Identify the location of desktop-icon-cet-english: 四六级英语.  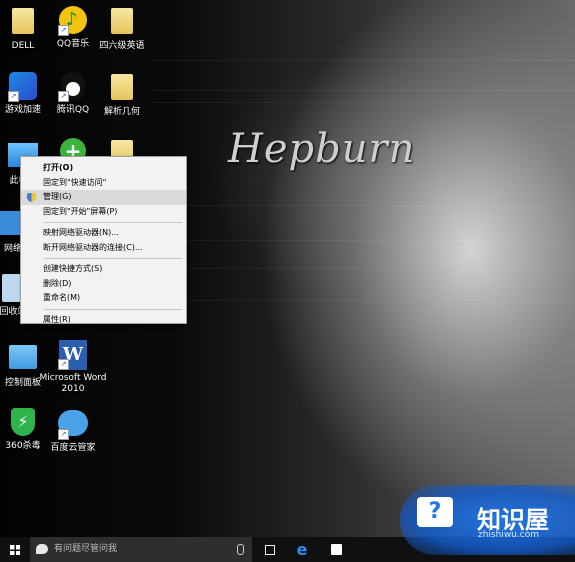
(122, 29).